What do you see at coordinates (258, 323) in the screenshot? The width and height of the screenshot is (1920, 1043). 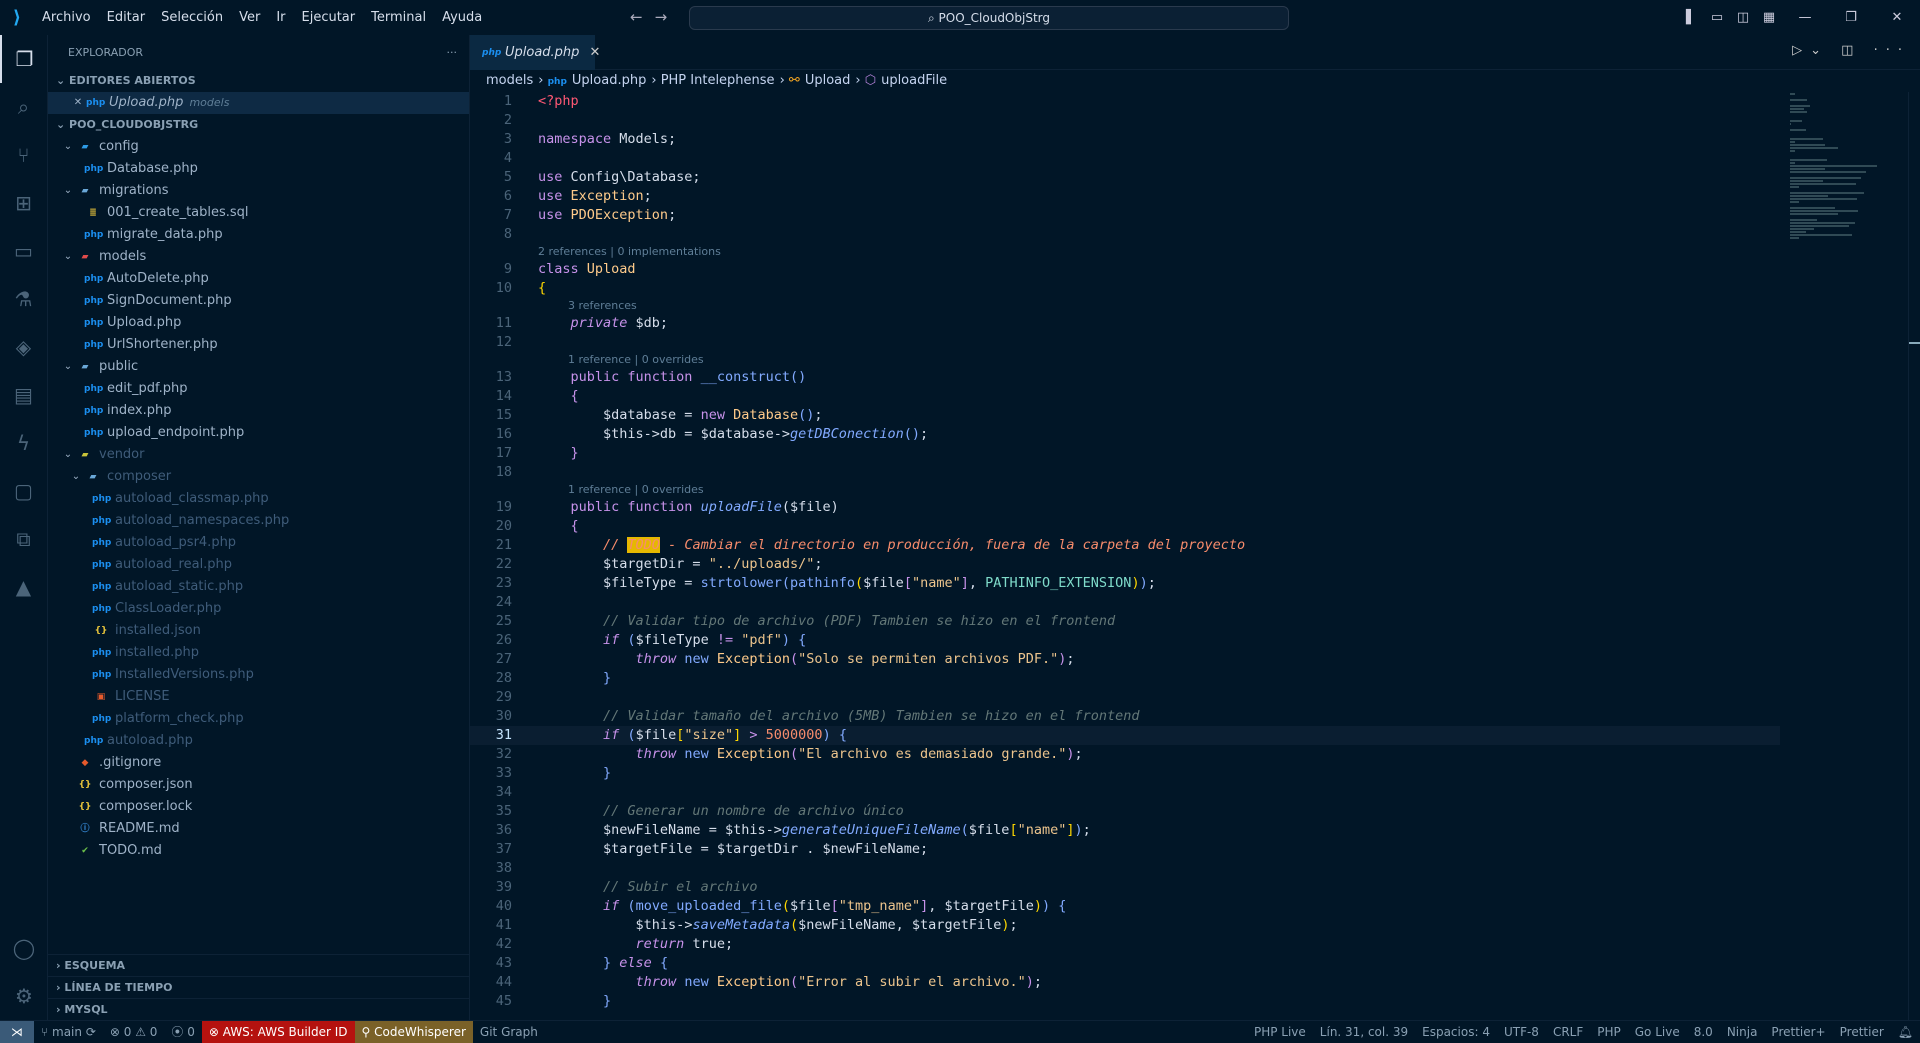 I see `file-item: php Upload.php` at bounding box center [258, 323].